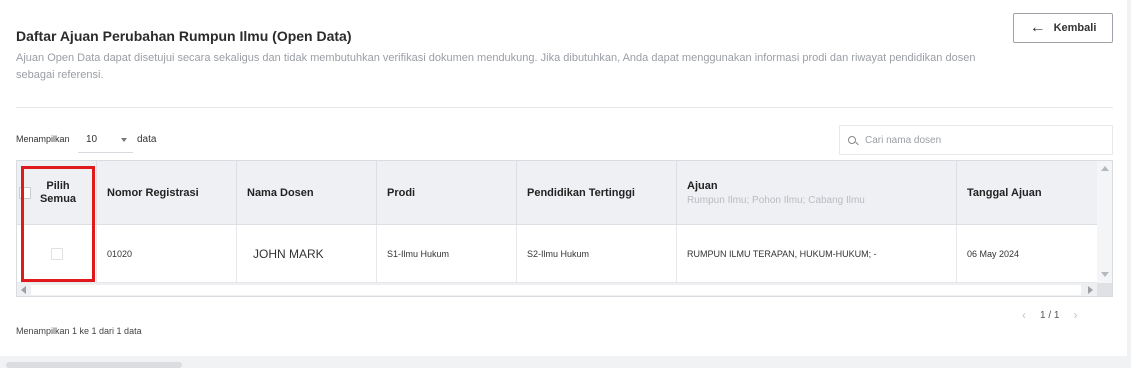 The width and height of the screenshot is (1131, 368). What do you see at coordinates (167, 193) in the screenshot?
I see `column-nomor-registrasi: Nomor Registrasi` at bounding box center [167, 193].